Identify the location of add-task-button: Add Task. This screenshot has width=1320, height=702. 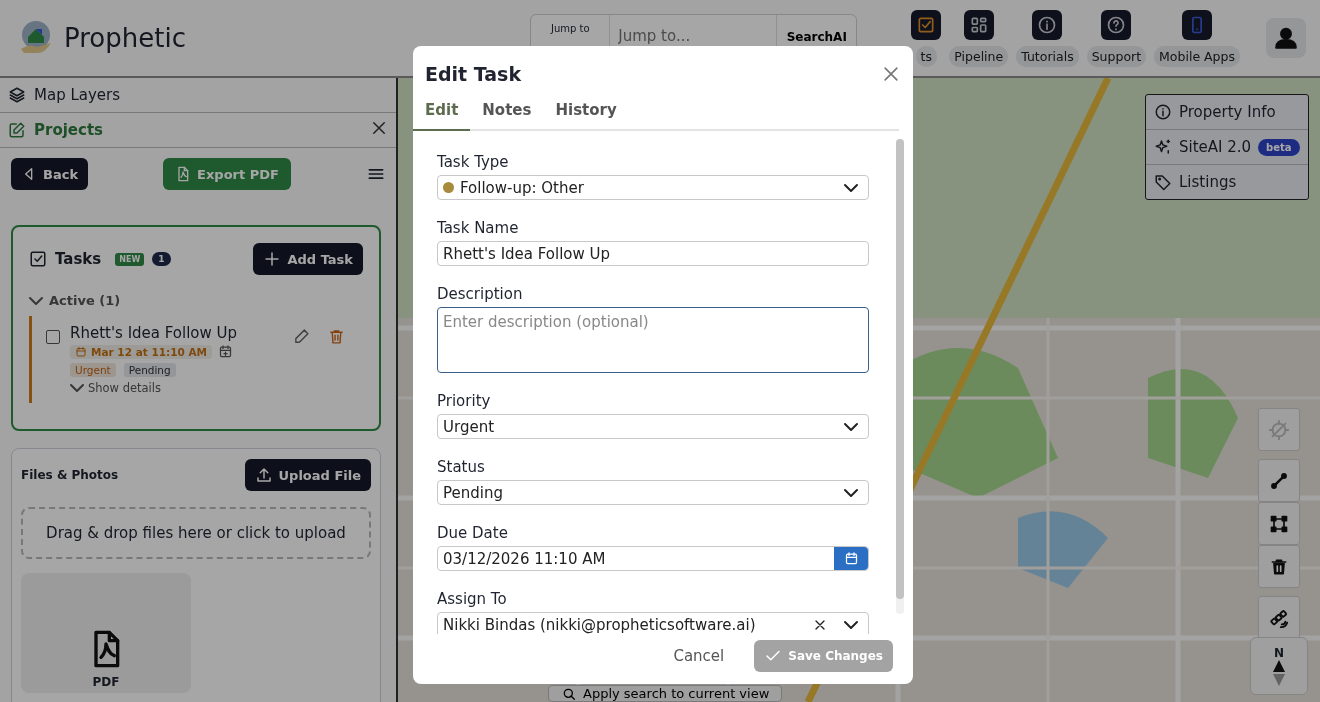
(308, 259).